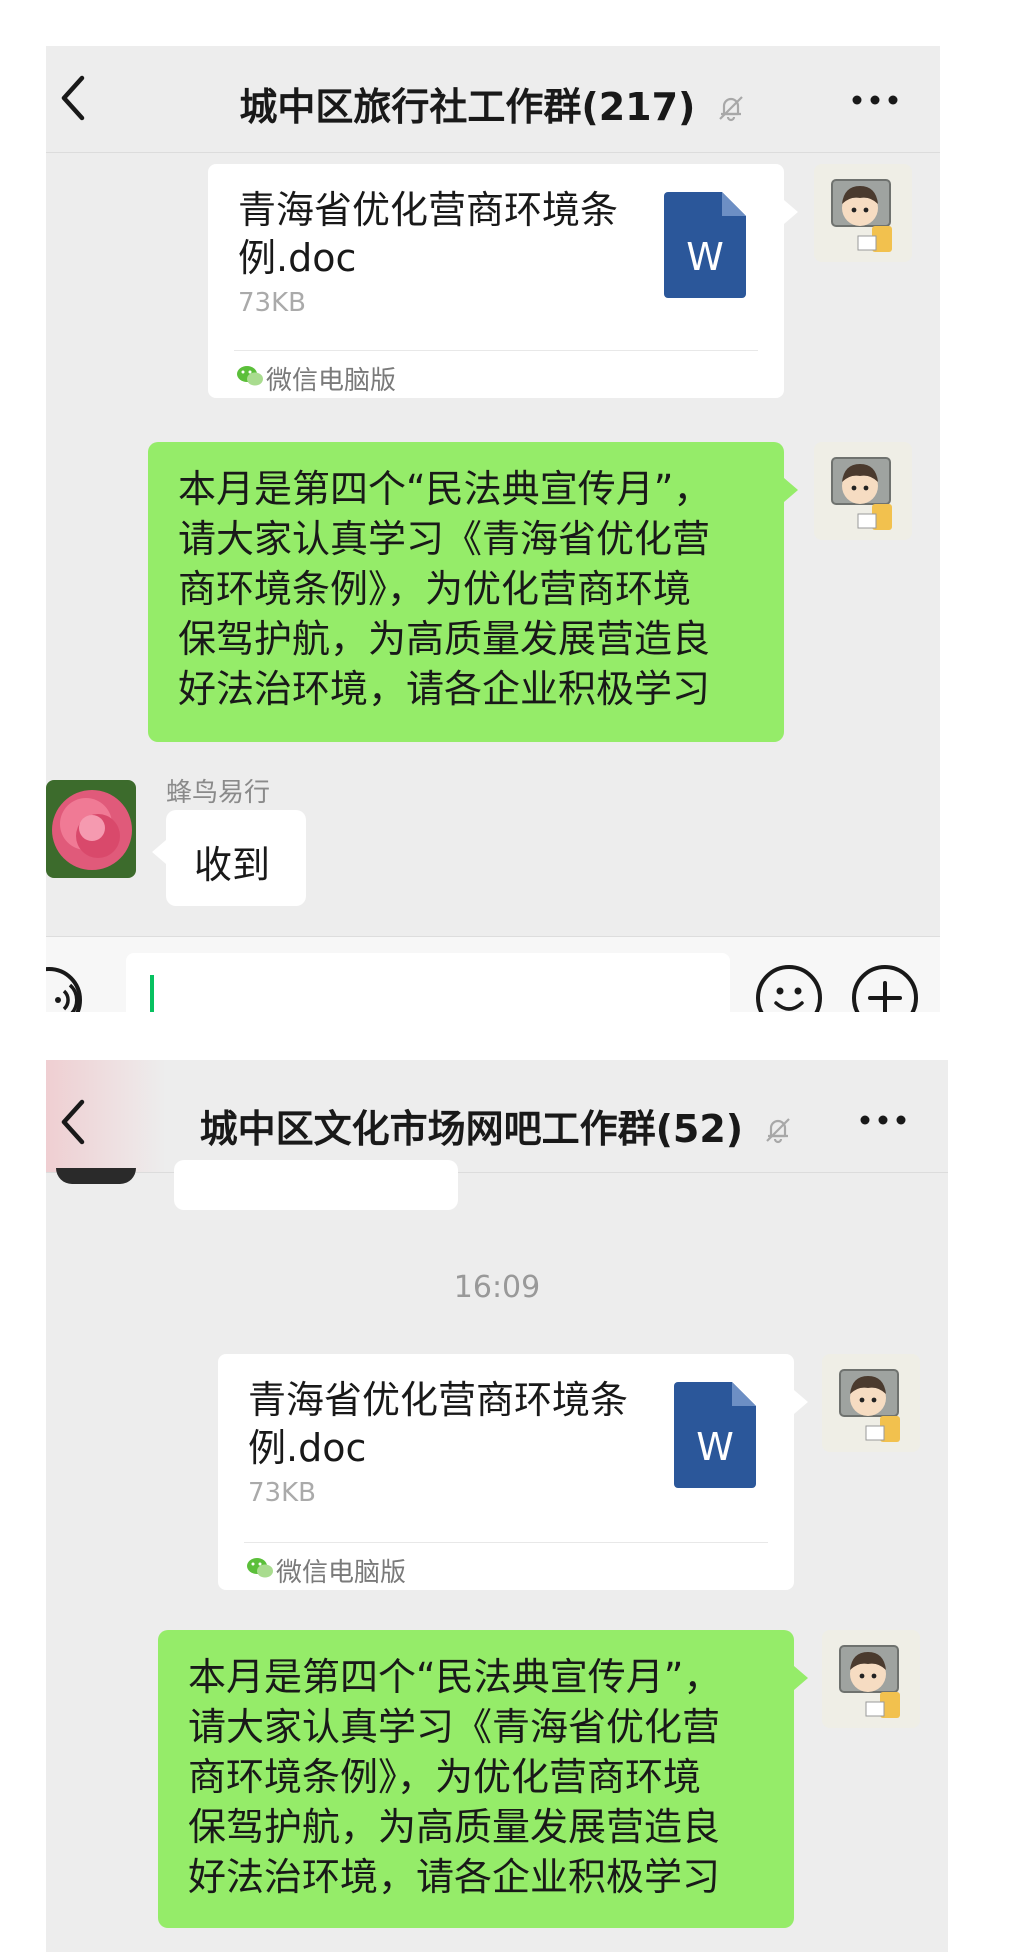  What do you see at coordinates (471, 1129) in the screenshot?
I see `chat-title: 城中区文化市场网吧工作群(52)` at bounding box center [471, 1129].